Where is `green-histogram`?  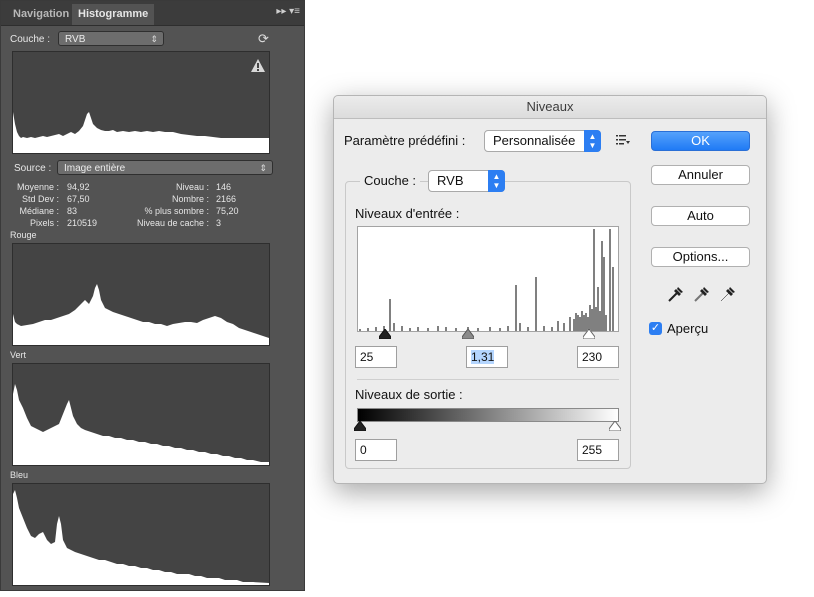 green-histogram is located at coordinates (141, 414).